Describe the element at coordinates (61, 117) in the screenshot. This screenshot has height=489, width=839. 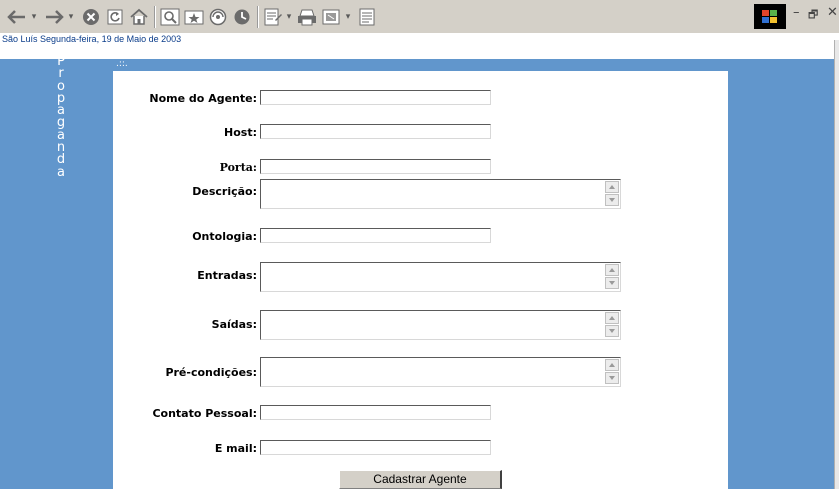
I see `propaganda-vertical-label: P r o p a g a n d a` at that location.